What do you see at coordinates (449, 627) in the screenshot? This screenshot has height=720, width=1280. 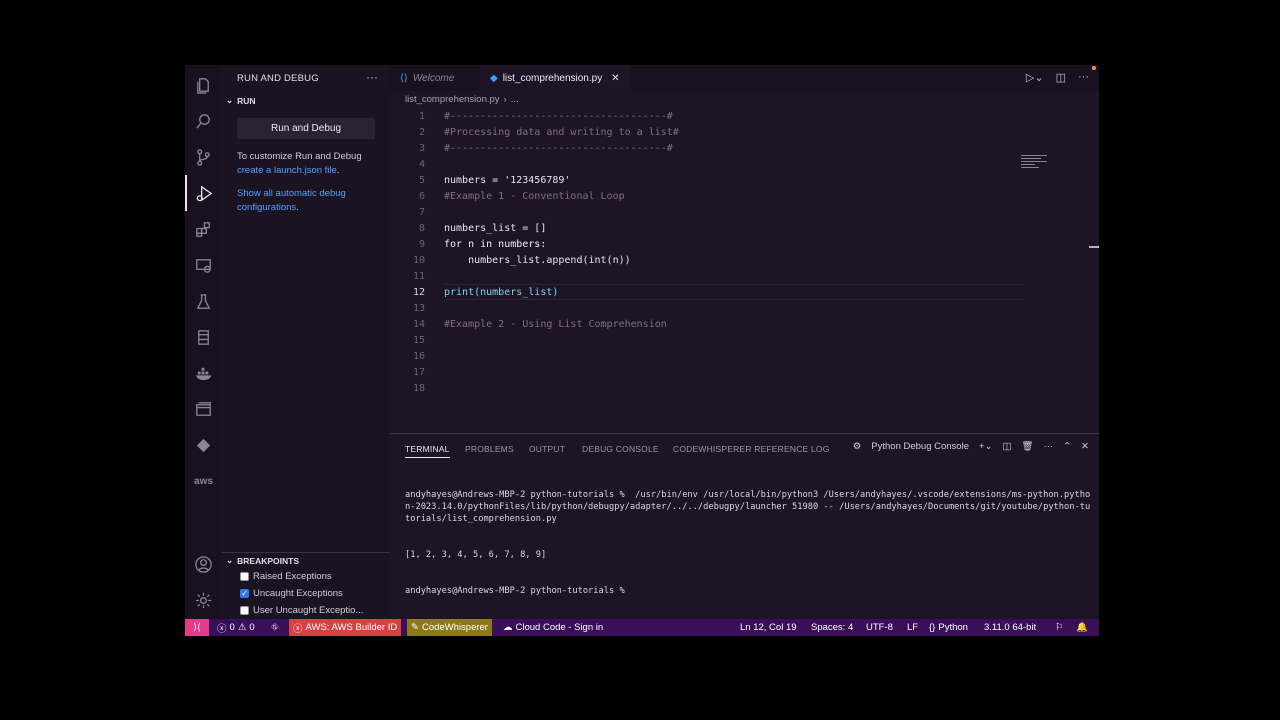 I see `codewhisperer-status: ✎ CodeWhisperer` at bounding box center [449, 627].